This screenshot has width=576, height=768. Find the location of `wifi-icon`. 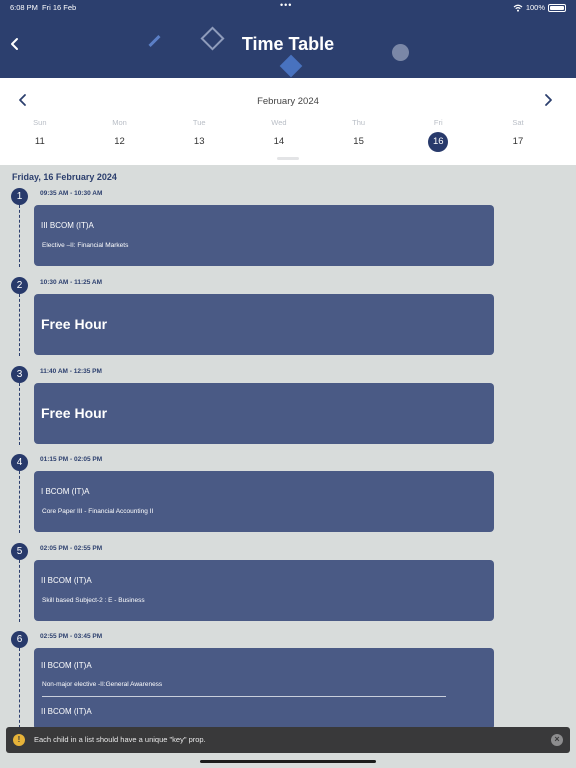

wifi-icon is located at coordinates (518, 8).